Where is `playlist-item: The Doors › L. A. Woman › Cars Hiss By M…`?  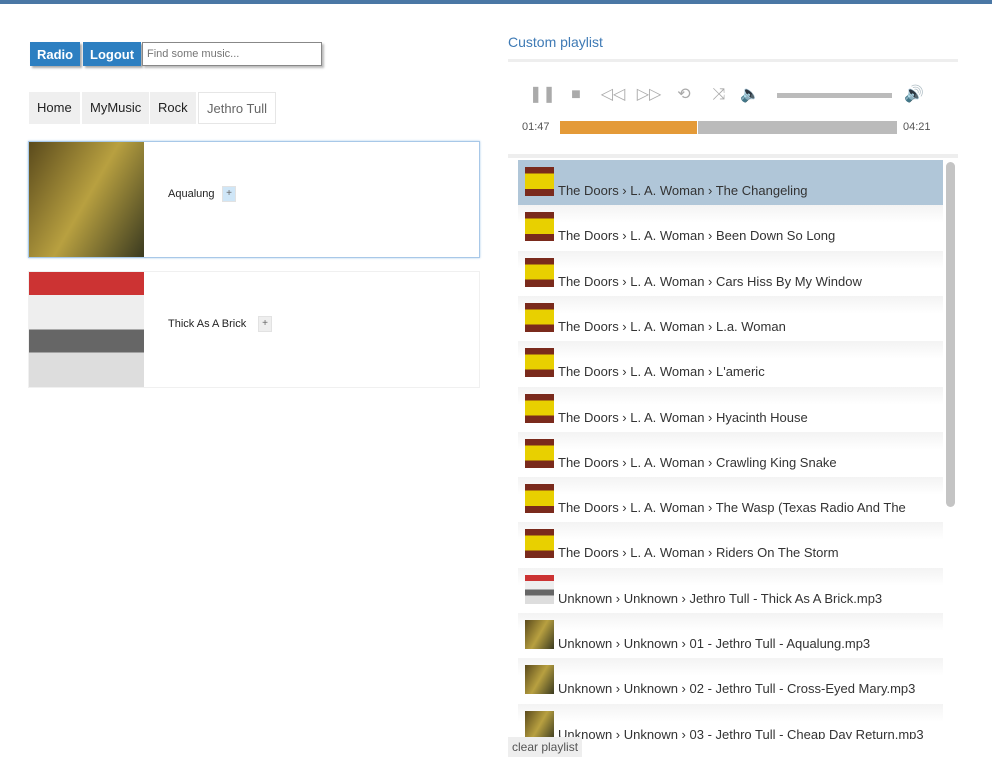 playlist-item: The Doors › L. A. Woman › Cars Hiss By M… is located at coordinates (730, 273).